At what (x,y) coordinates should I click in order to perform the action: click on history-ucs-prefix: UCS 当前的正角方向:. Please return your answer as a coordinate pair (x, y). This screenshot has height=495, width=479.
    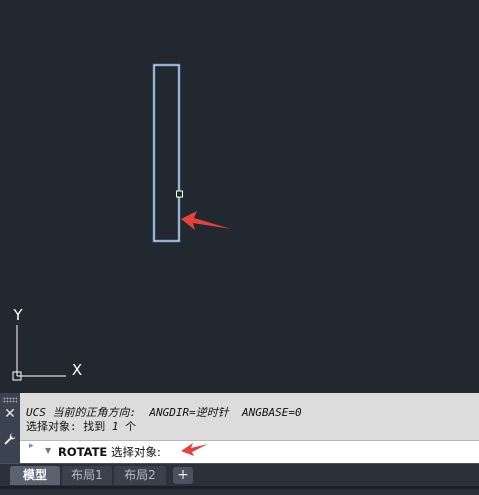
    Looking at the image, I should click on (81, 412).